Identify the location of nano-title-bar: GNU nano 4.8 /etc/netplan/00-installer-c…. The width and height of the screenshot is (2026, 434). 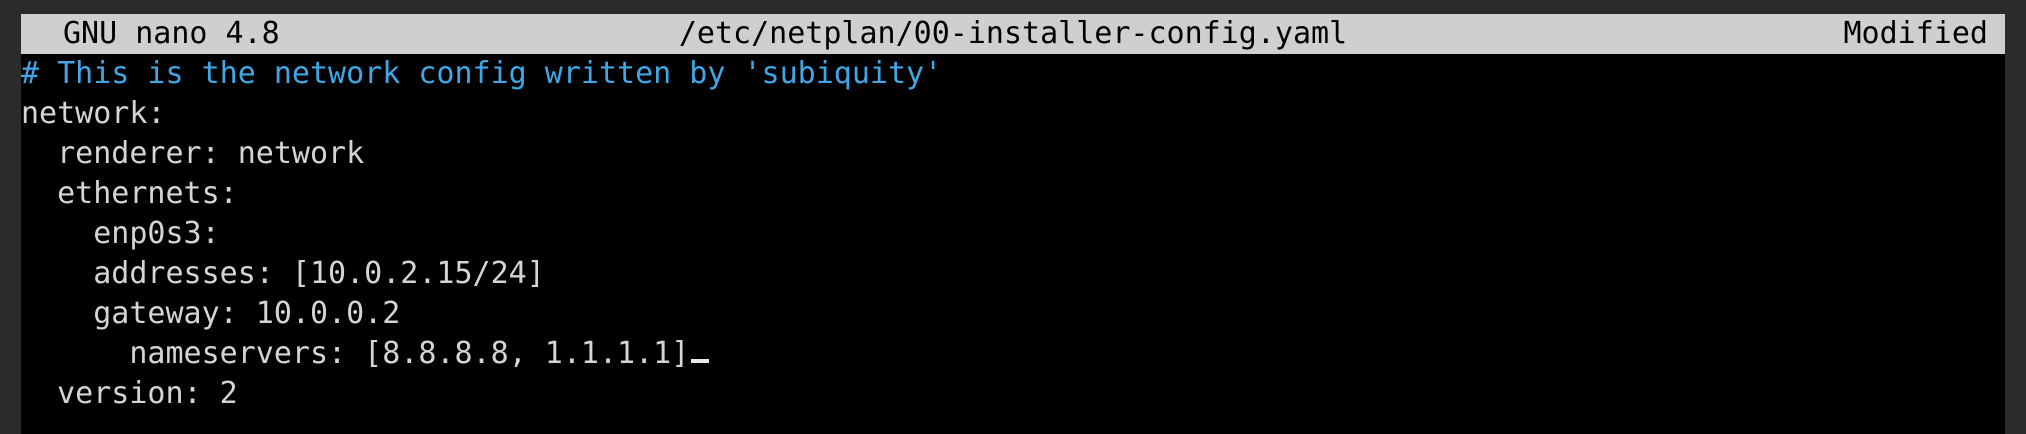
(1013, 34).